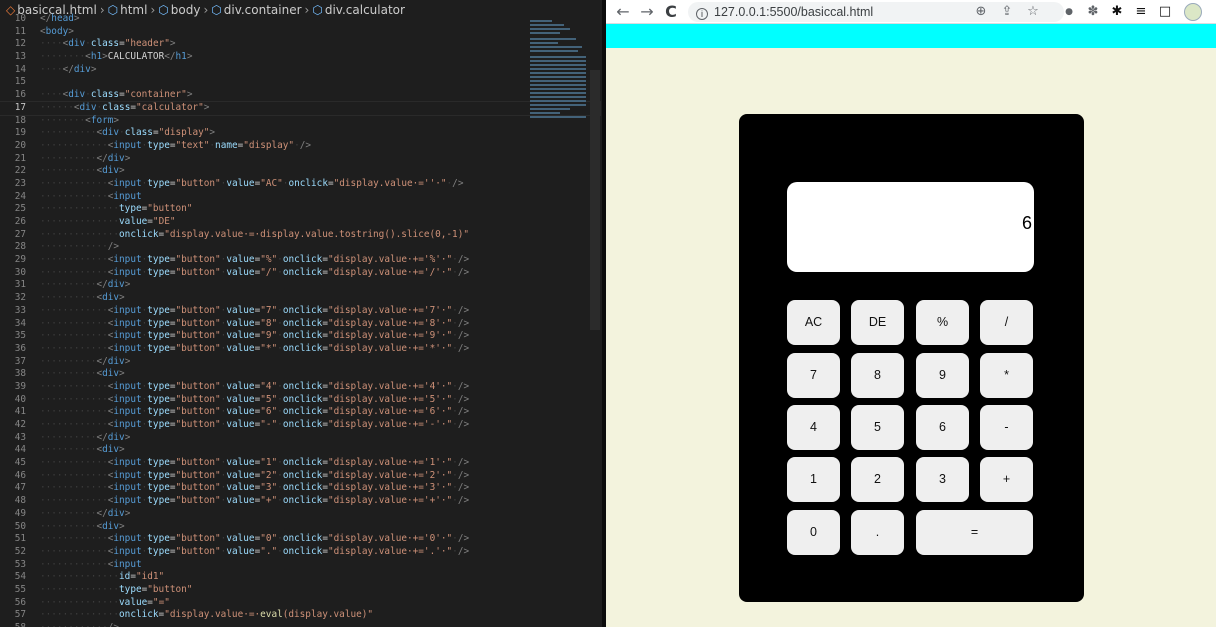 The height and width of the screenshot is (627, 1216). I want to click on profile-avatar, so click(1193, 12).